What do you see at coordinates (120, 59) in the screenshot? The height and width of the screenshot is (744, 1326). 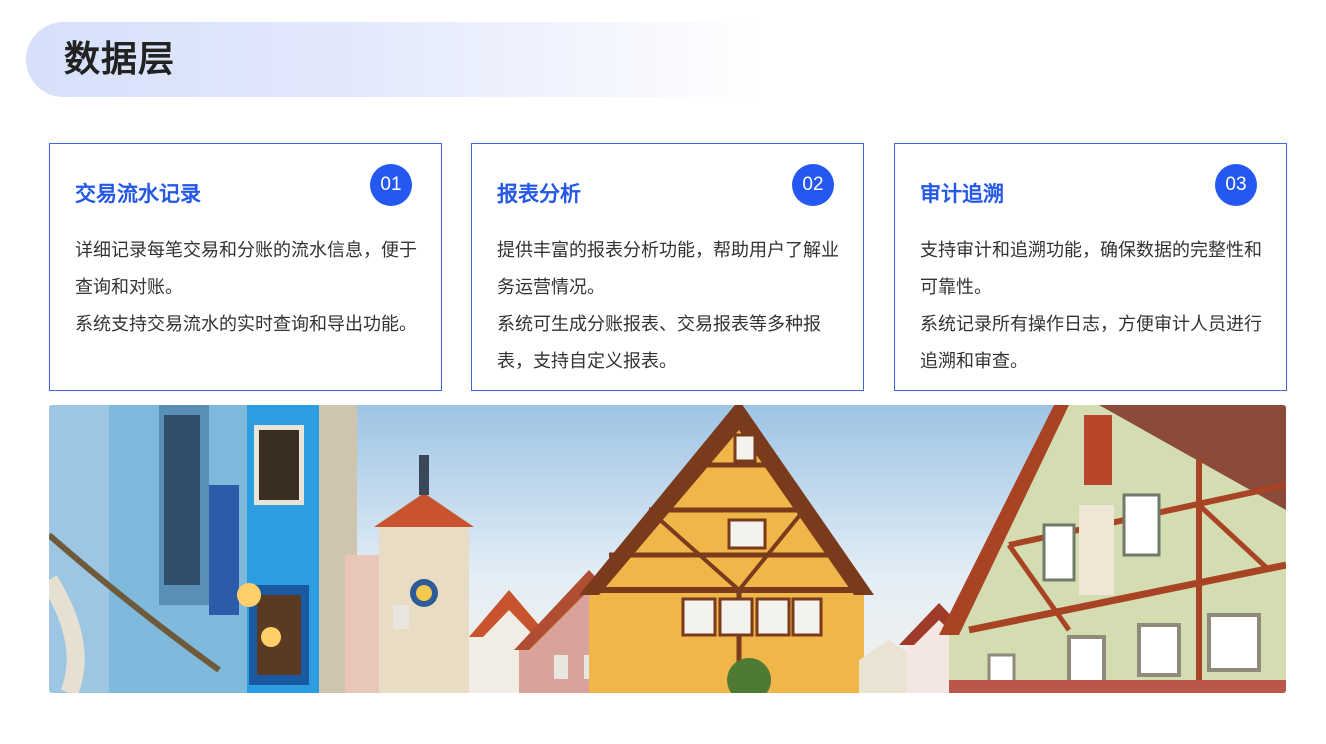 I see `page-title: 数据层` at bounding box center [120, 59].